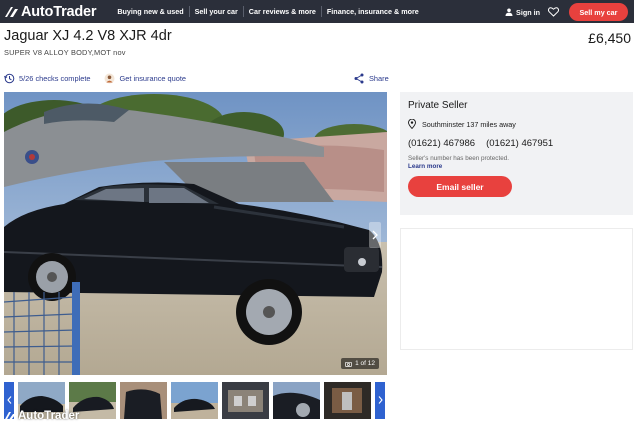  I want to click on seller-phones: (01621) 467986 (01621) 467951, so click(516, 143).